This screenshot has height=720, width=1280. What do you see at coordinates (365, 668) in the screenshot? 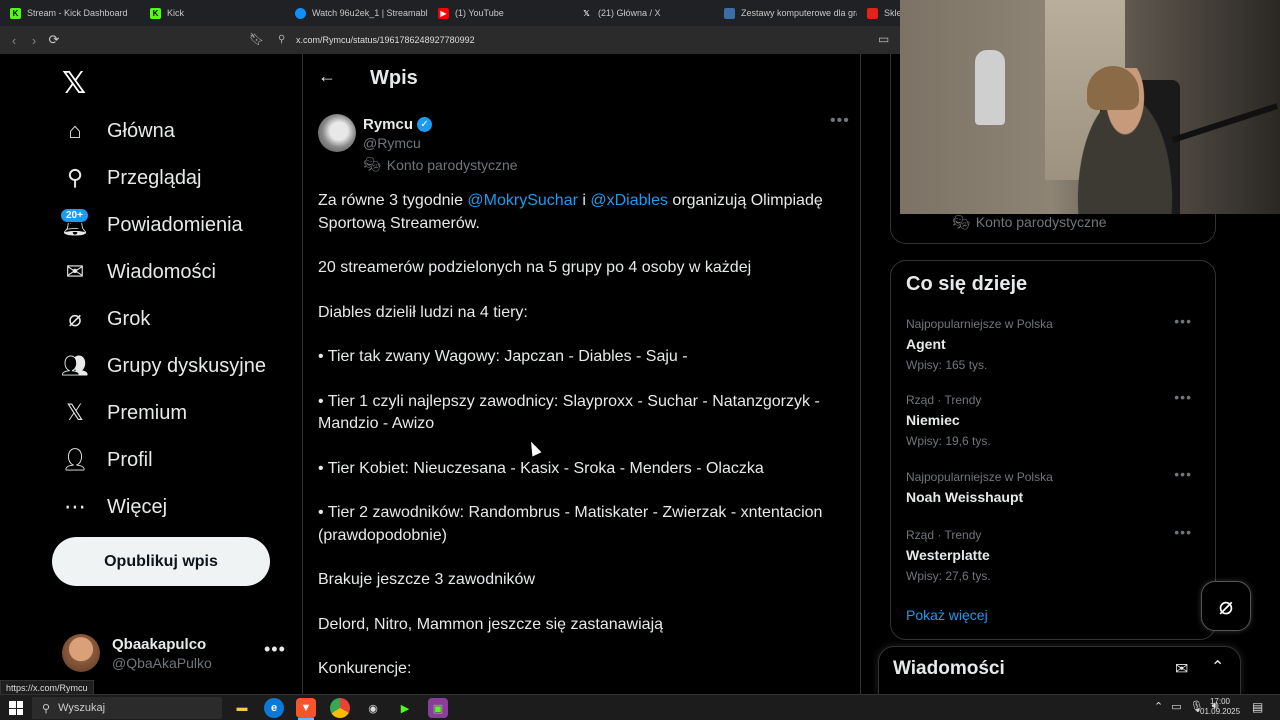
I see `tweet-paragraph: Konkurencje:` at bounding box center [365, 668].